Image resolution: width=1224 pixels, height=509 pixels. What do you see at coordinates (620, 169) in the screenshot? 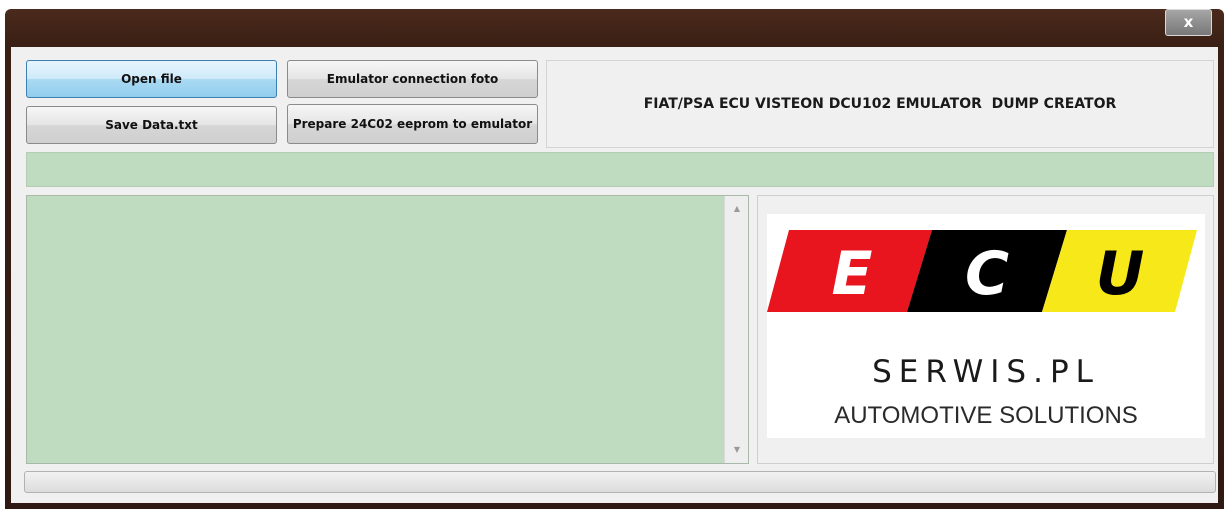
I see `status-panel` at bounding box center [620, 169].